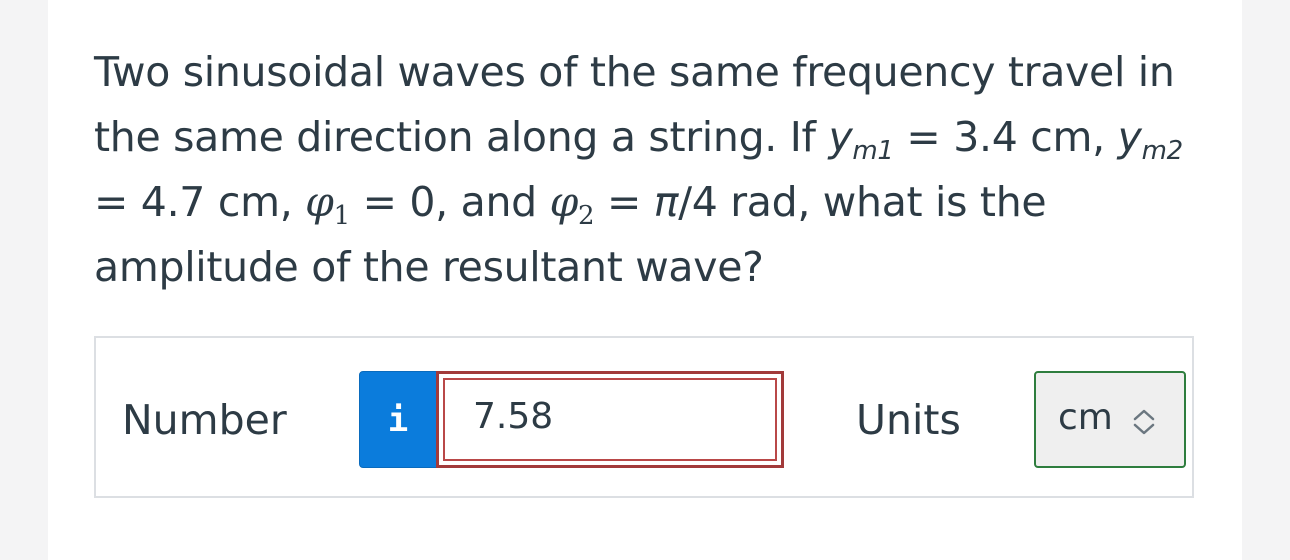 The height and width of the screenshot is (560, 1290). Describe the element at coordinates (1144, 422) in the screenshot. I see `up-down-chevron-icon` at that location.